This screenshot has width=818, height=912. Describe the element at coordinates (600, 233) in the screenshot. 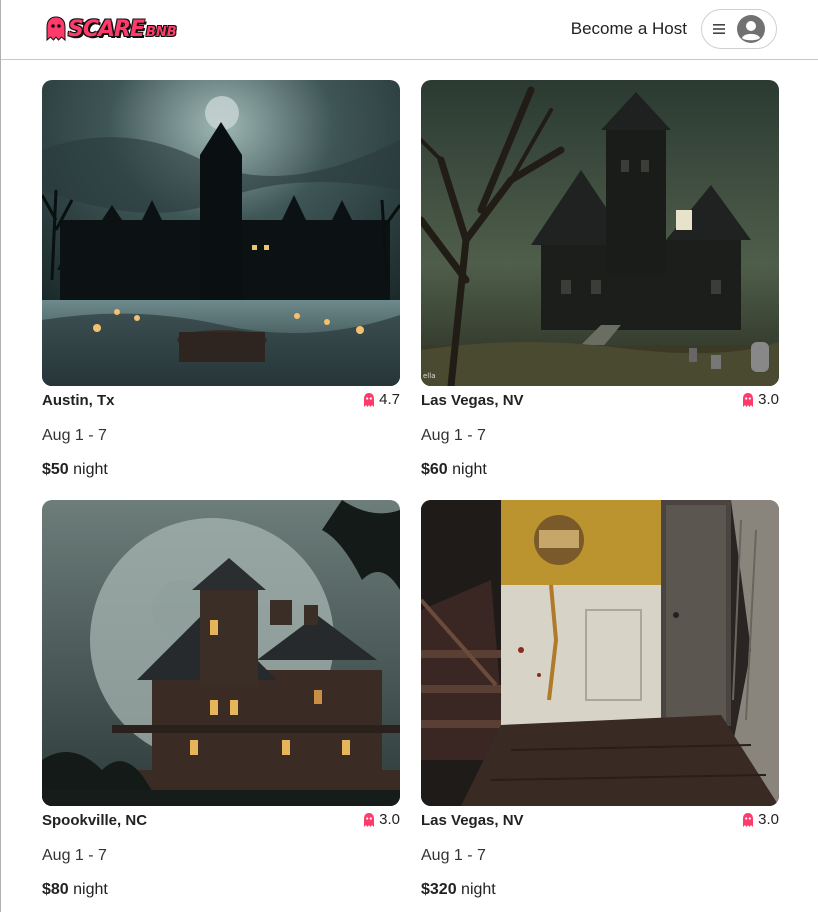

I see `listing-photo: ella` at that location.